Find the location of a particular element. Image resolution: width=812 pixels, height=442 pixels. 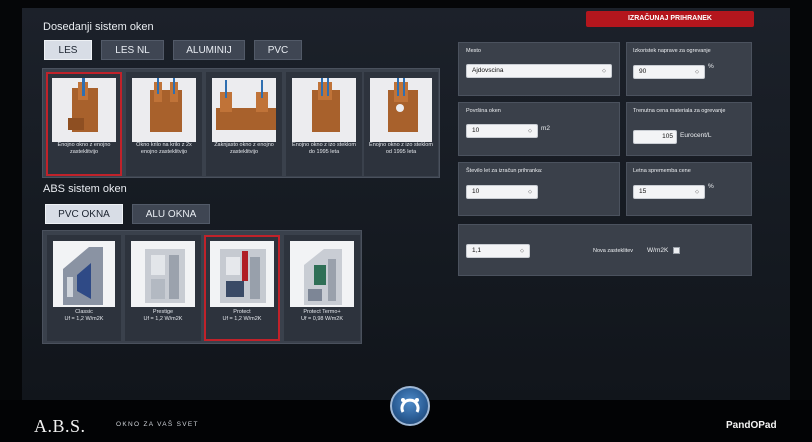

abs-window-card: Protect Uf = 1,2 W/m2K is located at coordinates (242, 288).